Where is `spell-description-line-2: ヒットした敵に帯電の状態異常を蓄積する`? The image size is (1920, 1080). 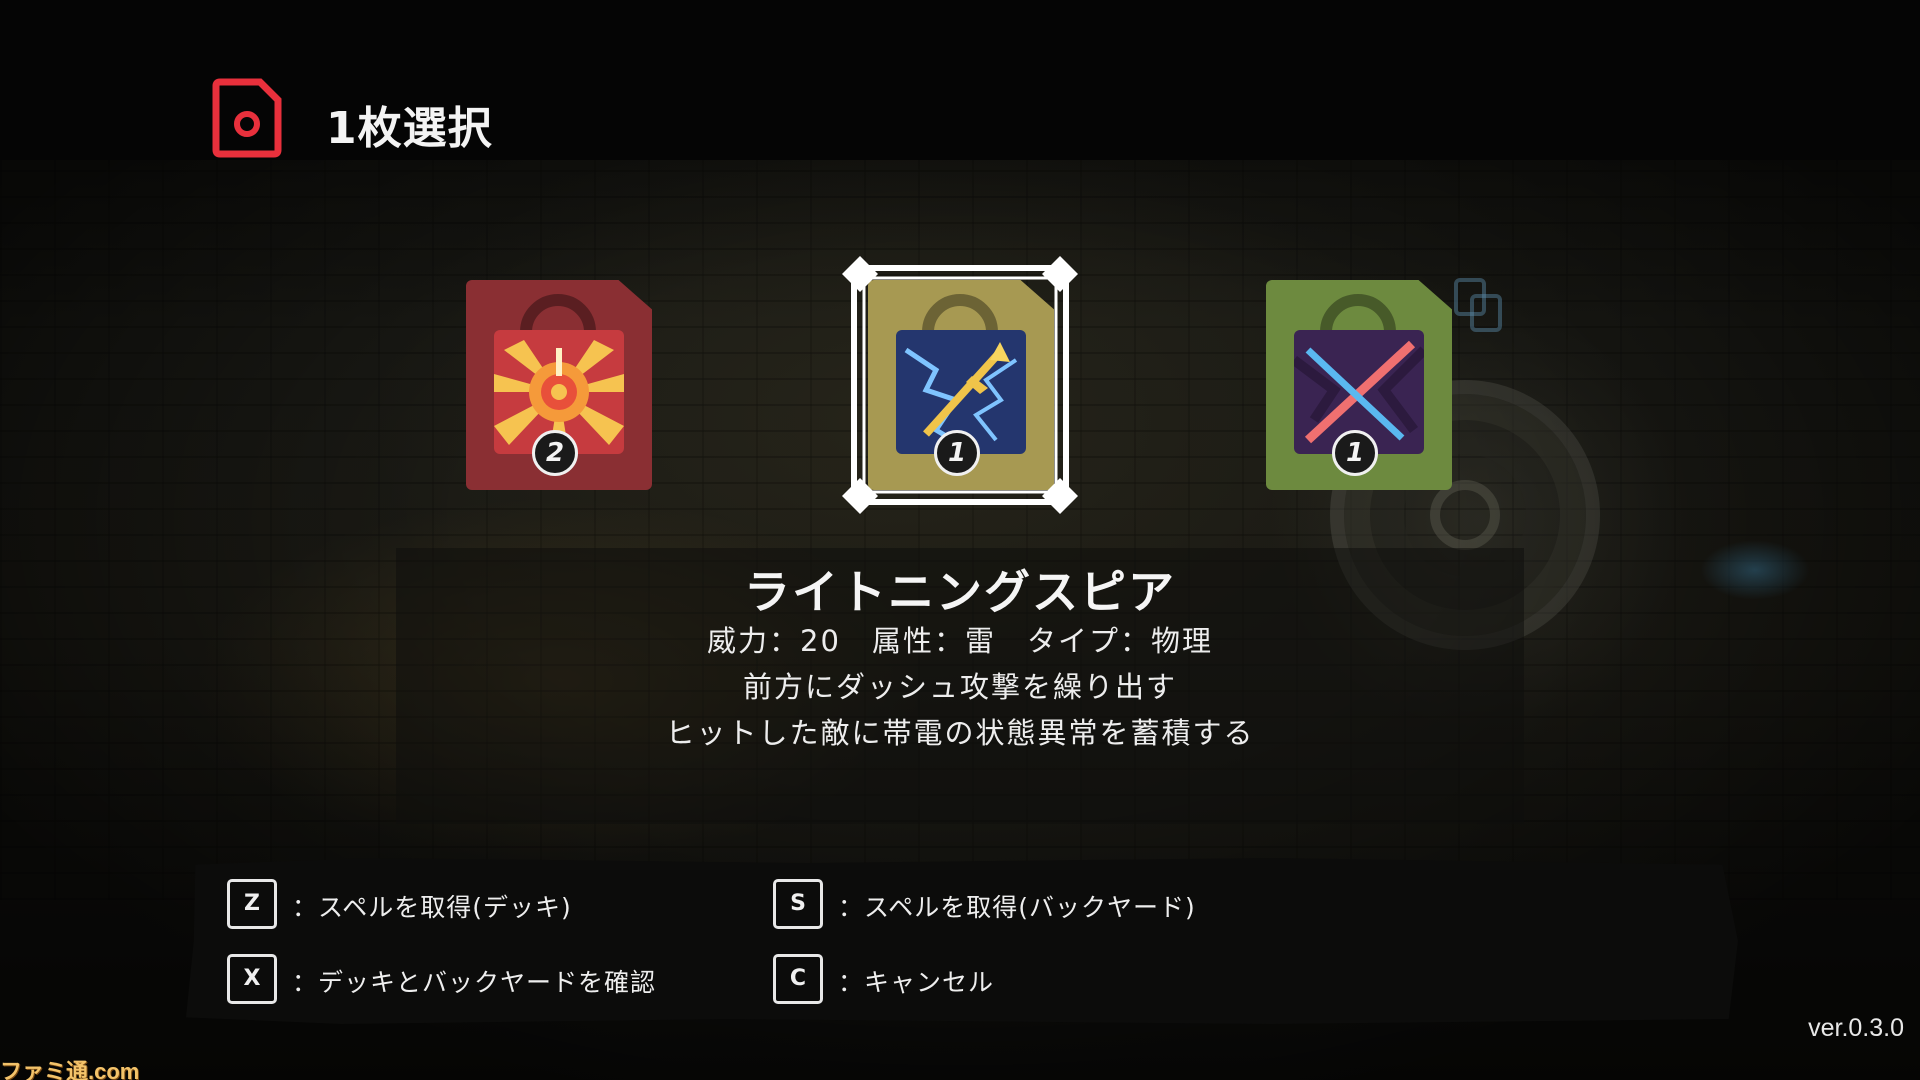 spell-description-line-2: ヒットした敵に帯電の状態異常を蓄積する is located at coordinates (960, 733).